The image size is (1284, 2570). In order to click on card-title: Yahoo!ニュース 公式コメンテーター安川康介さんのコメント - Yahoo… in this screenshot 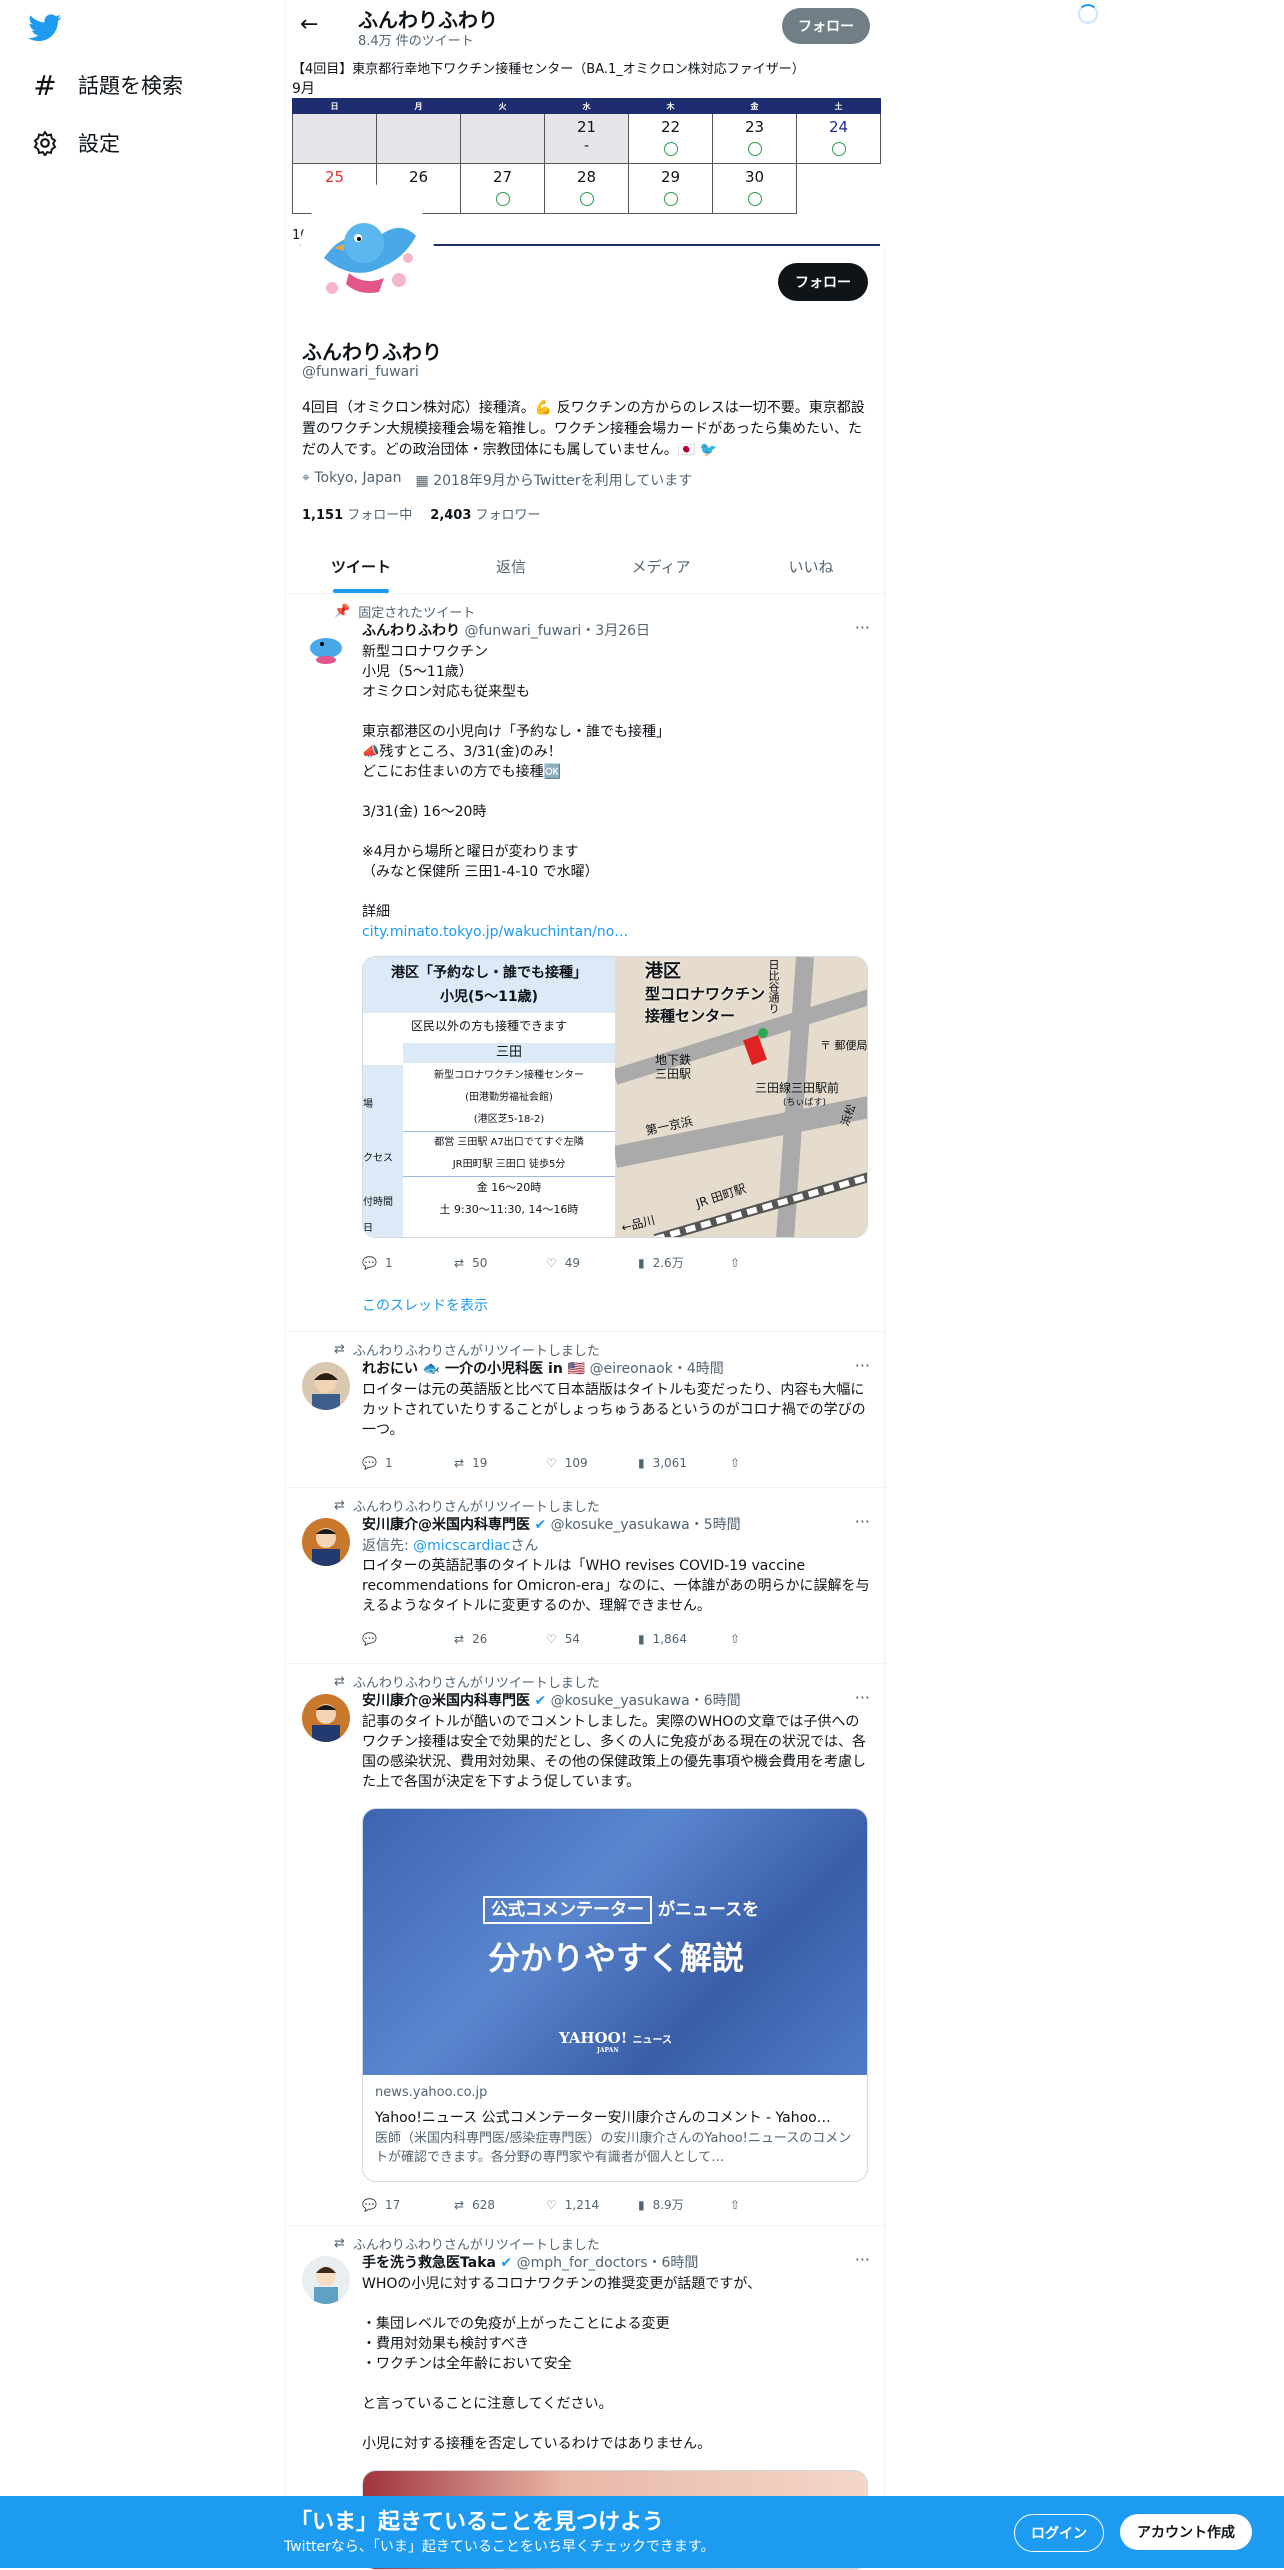, I will do `click(603, 2118)`.